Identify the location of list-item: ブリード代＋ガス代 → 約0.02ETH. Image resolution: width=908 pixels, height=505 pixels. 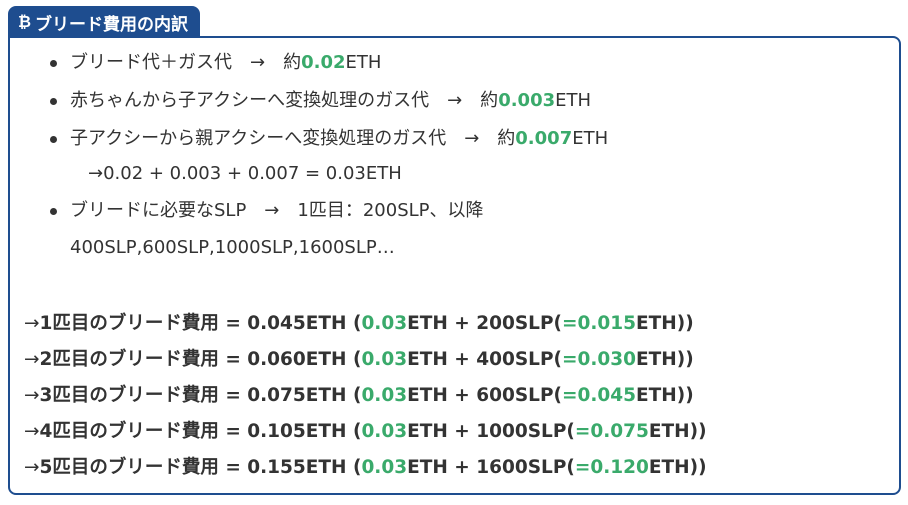
(323, 63).